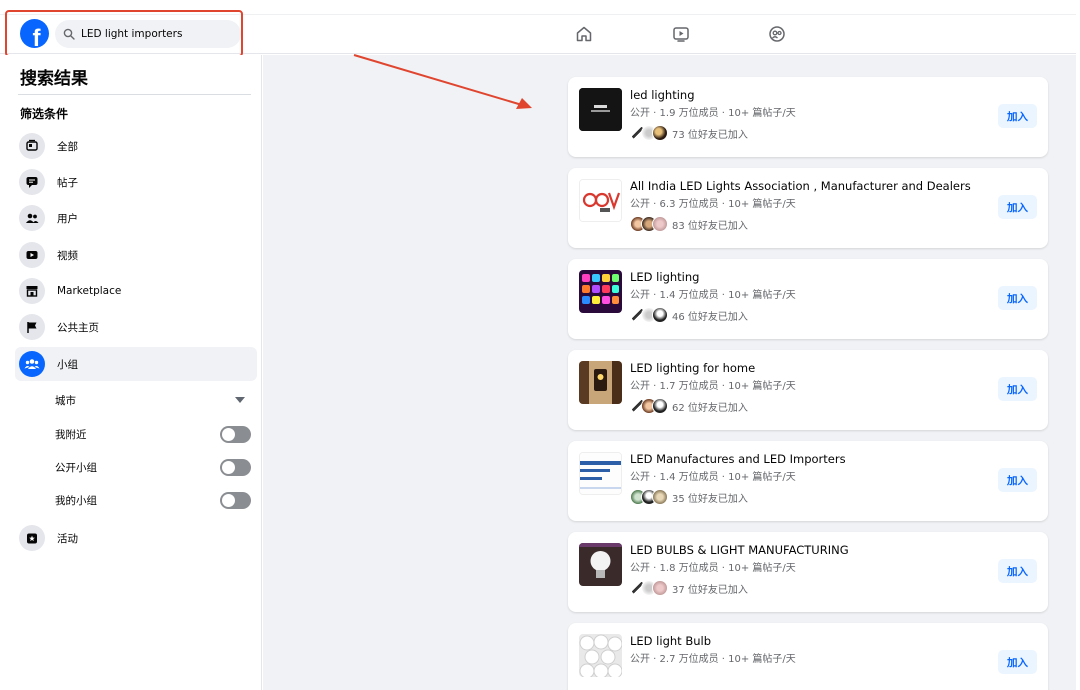 The height and width of the screenshot is (690, 1080). Describe the element at coordinates (710, 590) in the screenshot. I see `friends-joined-text: 37 位好友已加入` at that location.